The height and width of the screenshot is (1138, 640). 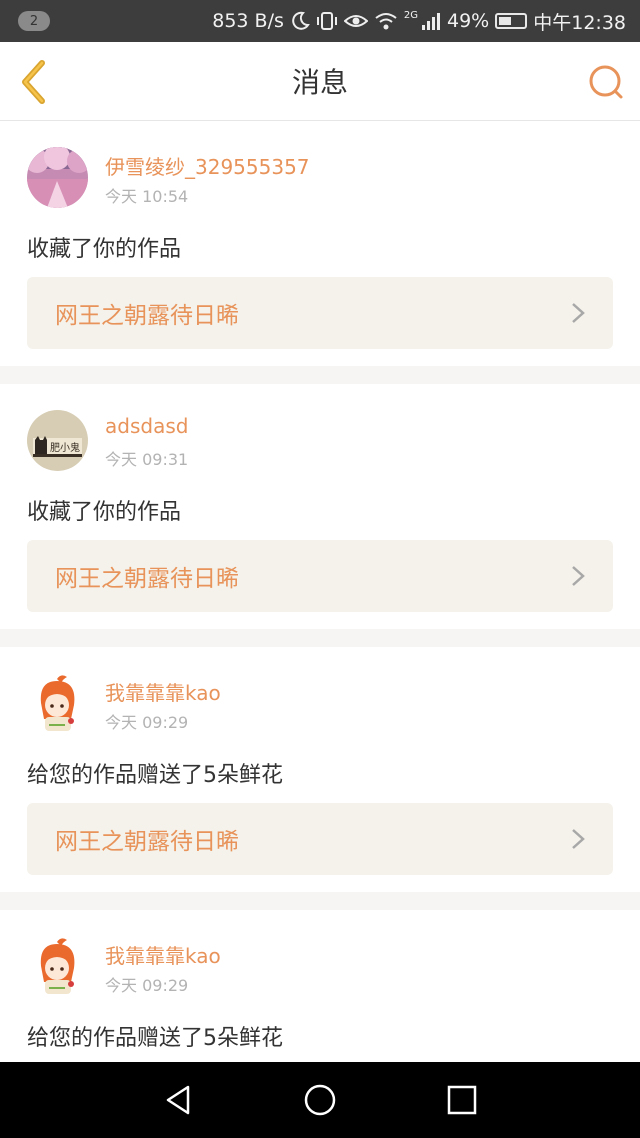 I want to click on app-header: 消息, so click(x=320, y=81).